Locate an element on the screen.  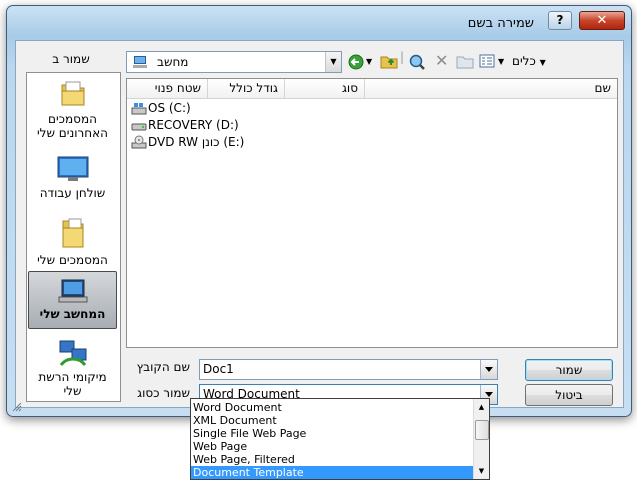
views-dropdown-icon: ▼ is located at coordinates (501, 61).